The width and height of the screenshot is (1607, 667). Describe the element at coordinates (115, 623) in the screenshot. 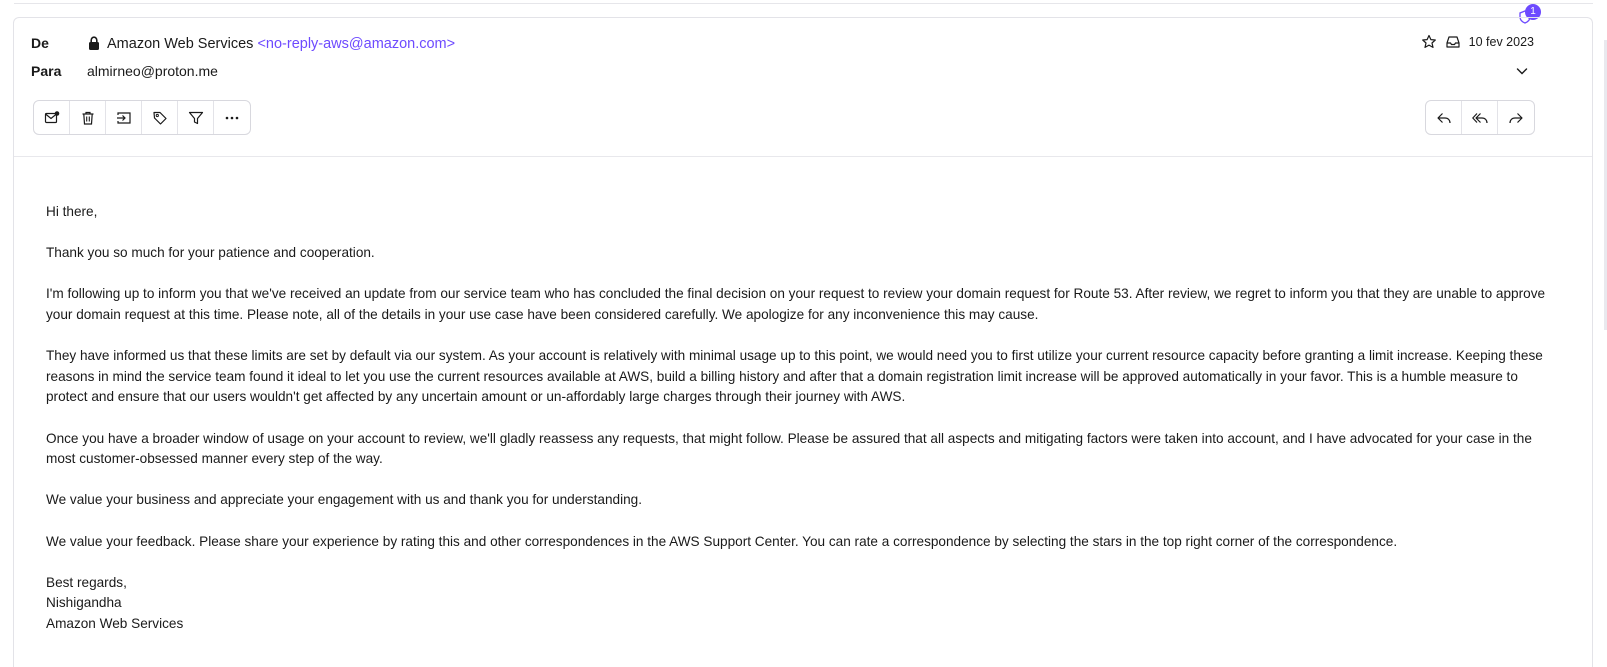

I see `signature-company: Amazon Web Services` at that location.